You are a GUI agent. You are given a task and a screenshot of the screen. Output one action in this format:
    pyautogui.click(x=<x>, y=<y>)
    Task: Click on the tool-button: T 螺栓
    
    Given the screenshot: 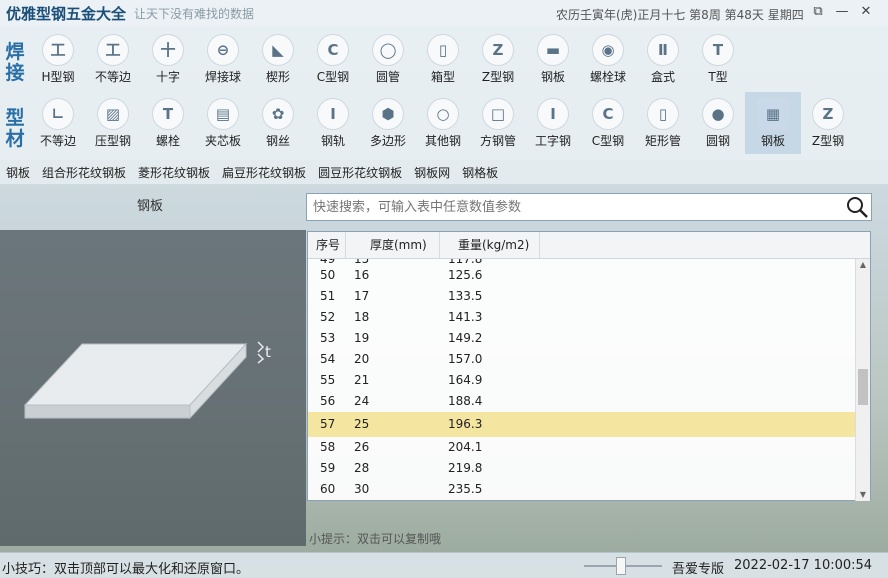 What is the action you would take?
    pyautogui.click(x=168, y=123)
    